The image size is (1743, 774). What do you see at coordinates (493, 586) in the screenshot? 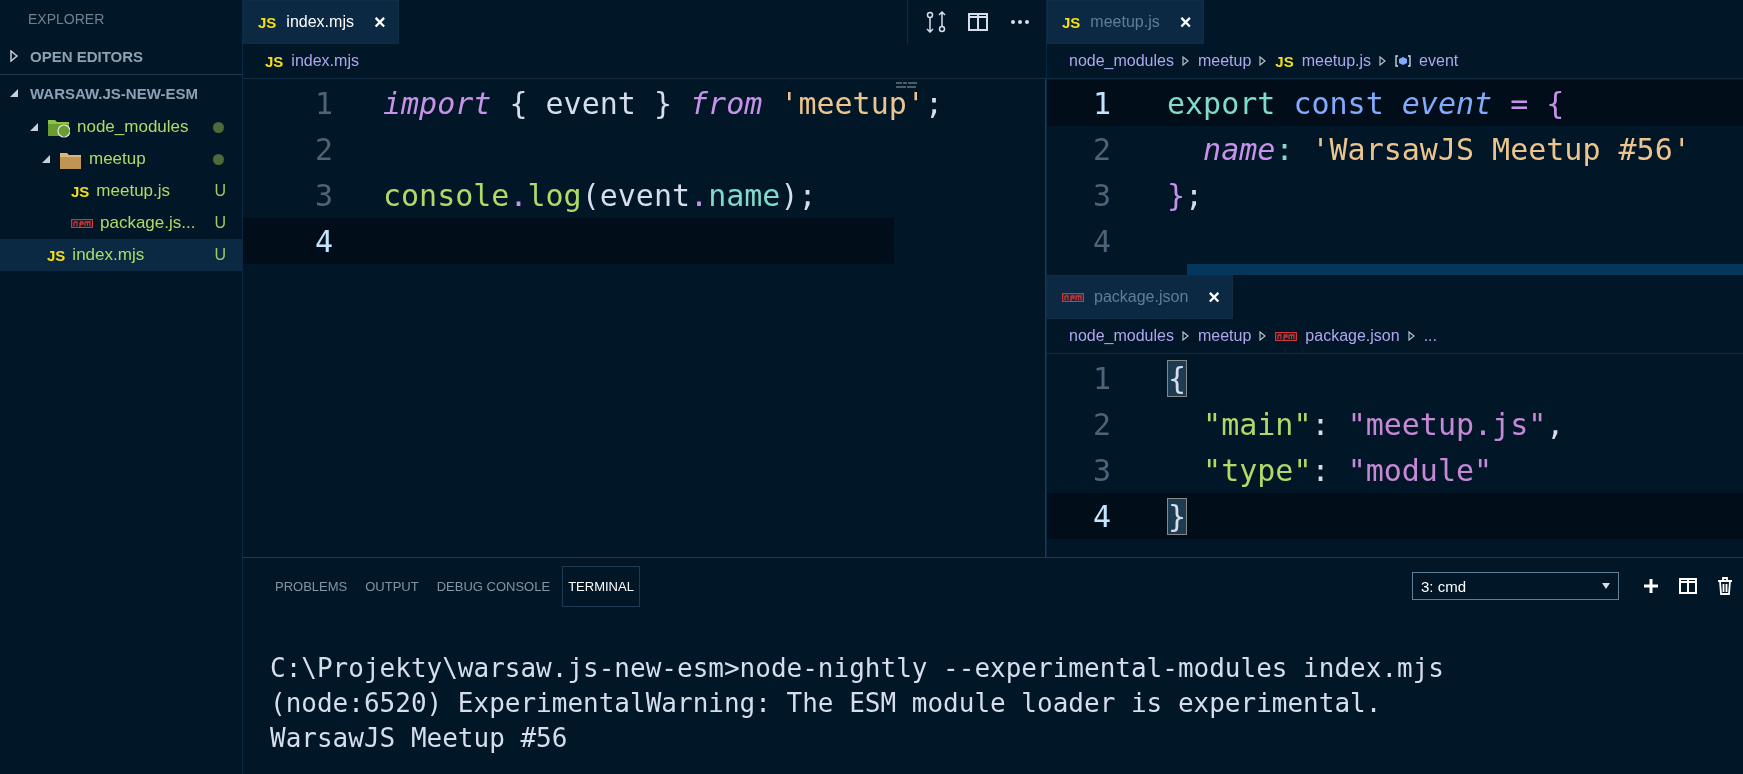
I see `panel-tab: DEBUG CONSOLE` at bounding box center [493, 586].